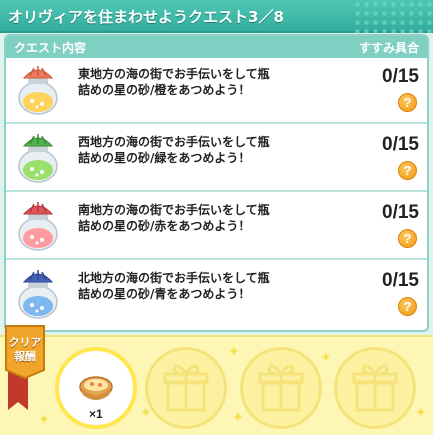 Image resolution: width=433 pixels, height=435 pixels. I want to click on quest-row: 西地方の海の街でお手伝いをして瓶詰めの星の砂/緑をあつめよう！ 0/15 ?, so click(216, 159).